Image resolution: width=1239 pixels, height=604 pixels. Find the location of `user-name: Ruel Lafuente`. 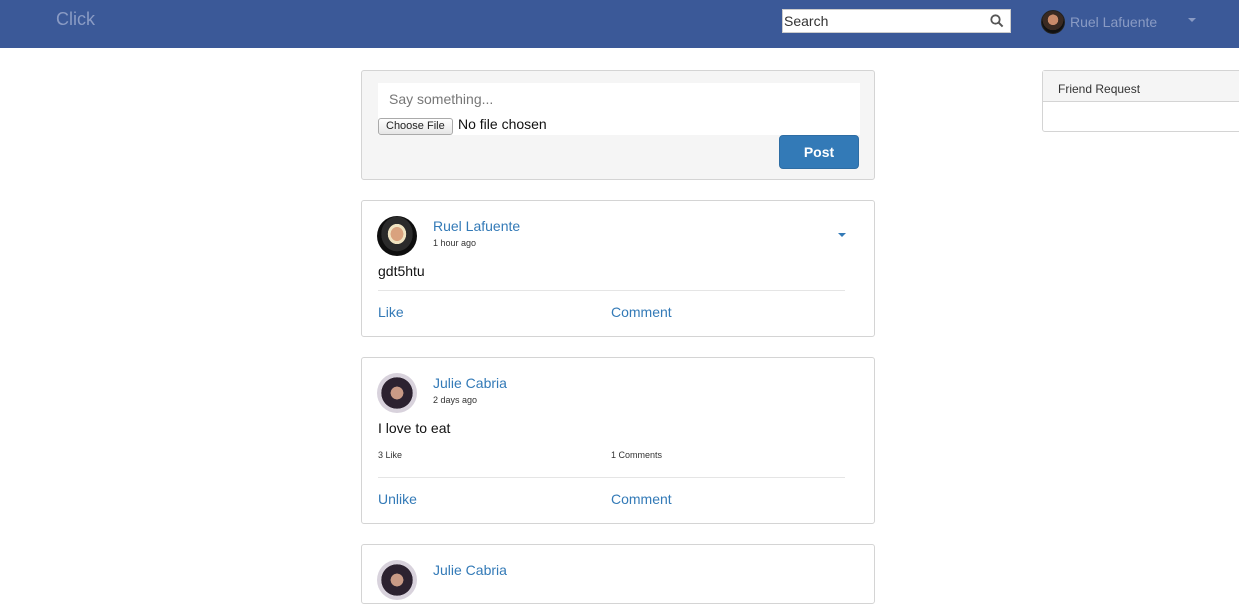

user-name: Ruel Lafuente is located at coordinates (1114, 22).